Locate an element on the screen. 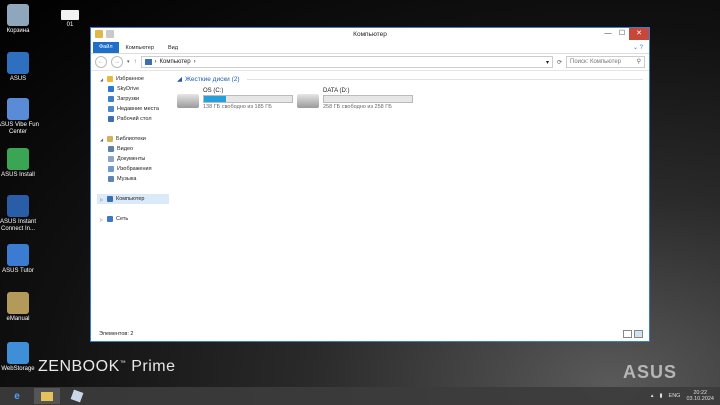 The image size is (720, 405). desktop-icon-label: WebStorage is located at coordinates (18, 369).